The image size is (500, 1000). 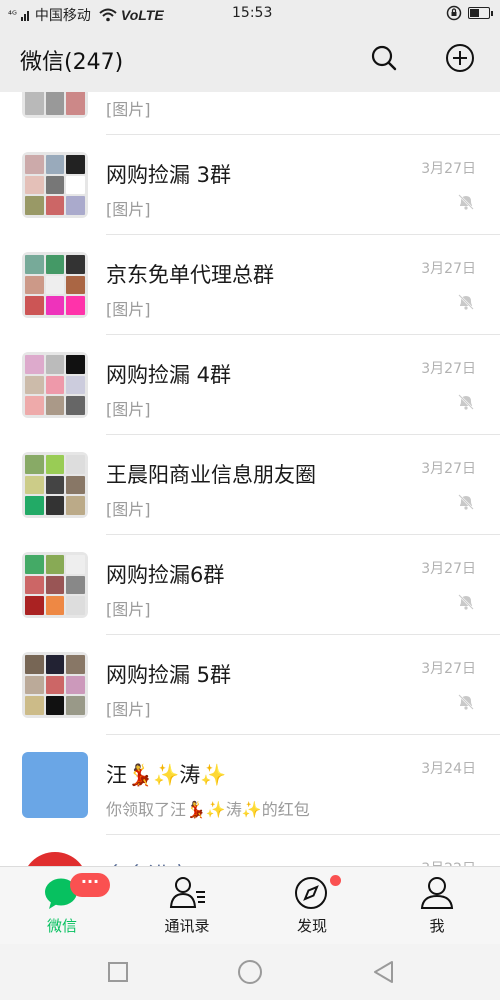 I want to click on tab-chats: ··· 微信, so click(x=62, y=906).